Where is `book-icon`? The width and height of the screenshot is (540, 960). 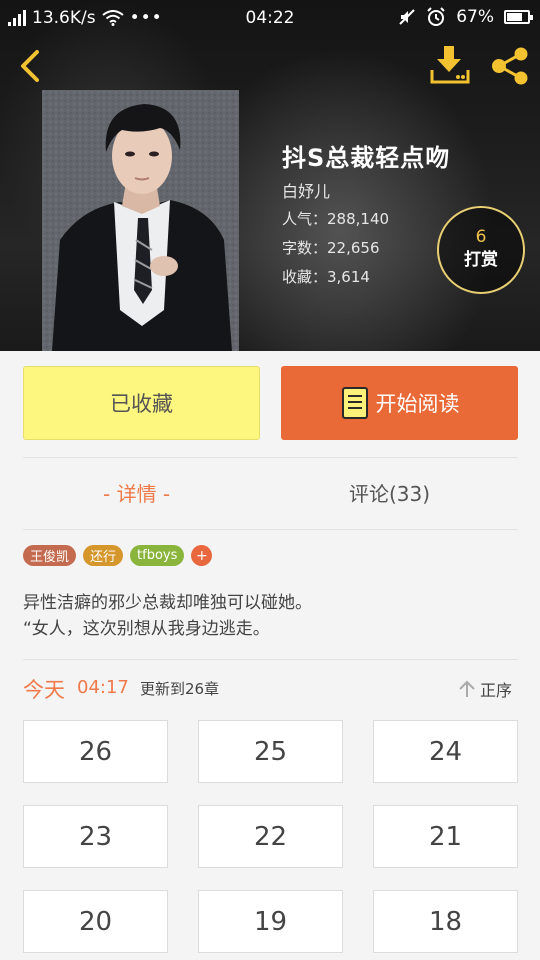
book-icon is located at coordinates (354, 403).